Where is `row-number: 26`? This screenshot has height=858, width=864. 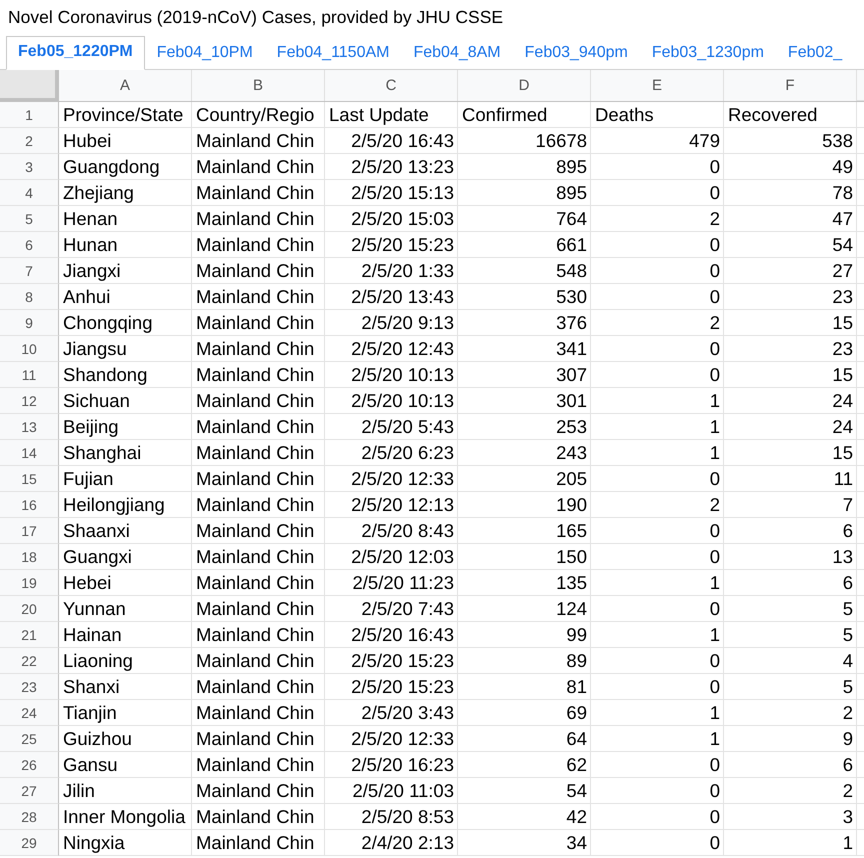 row-number: 26 is located at coordinates (29, 765).